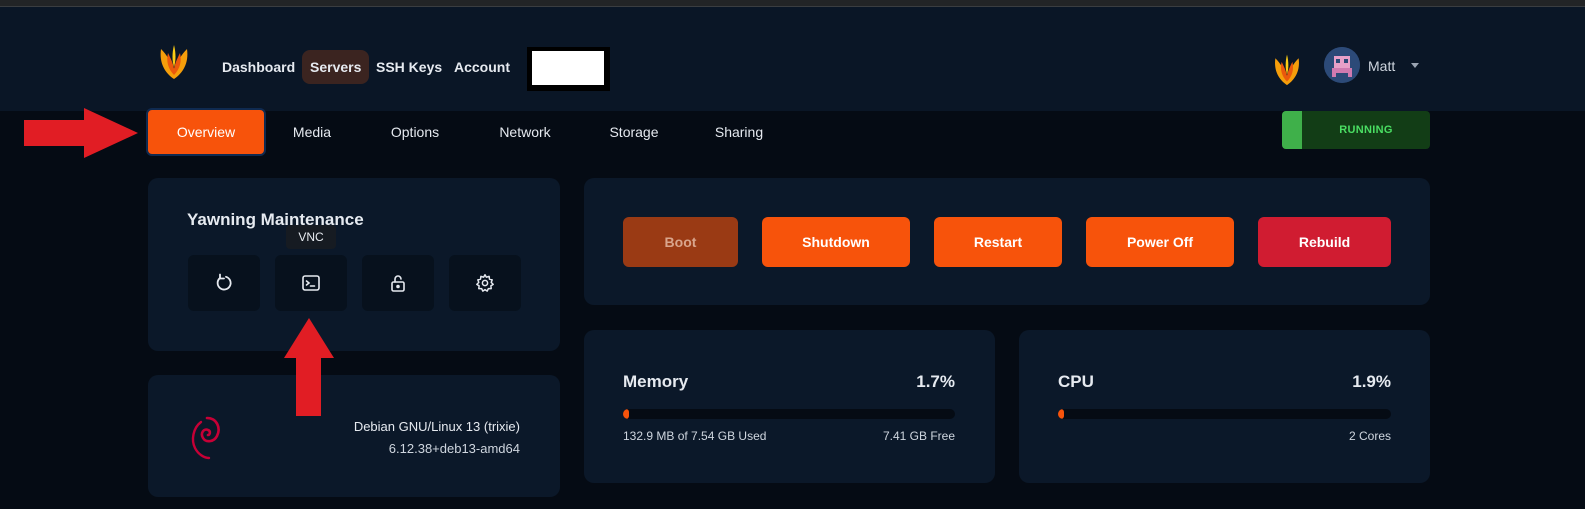  What do you see at coordinates (695, 436) in the screenshot?
I see `memory-used: 132.9 MB of 7.54 GB Used` at bounding box center [695, 436].